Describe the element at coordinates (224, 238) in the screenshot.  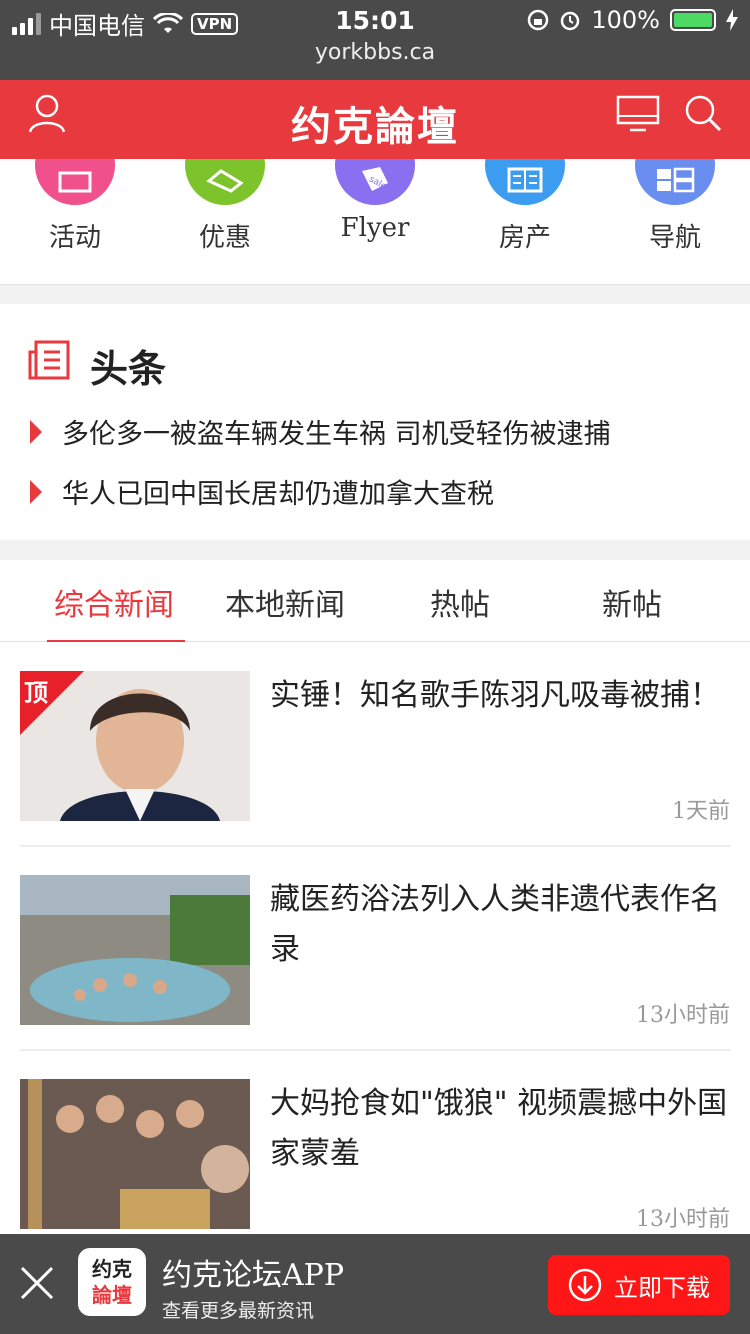
I see `quick-nav-label: 优惠` at that location.